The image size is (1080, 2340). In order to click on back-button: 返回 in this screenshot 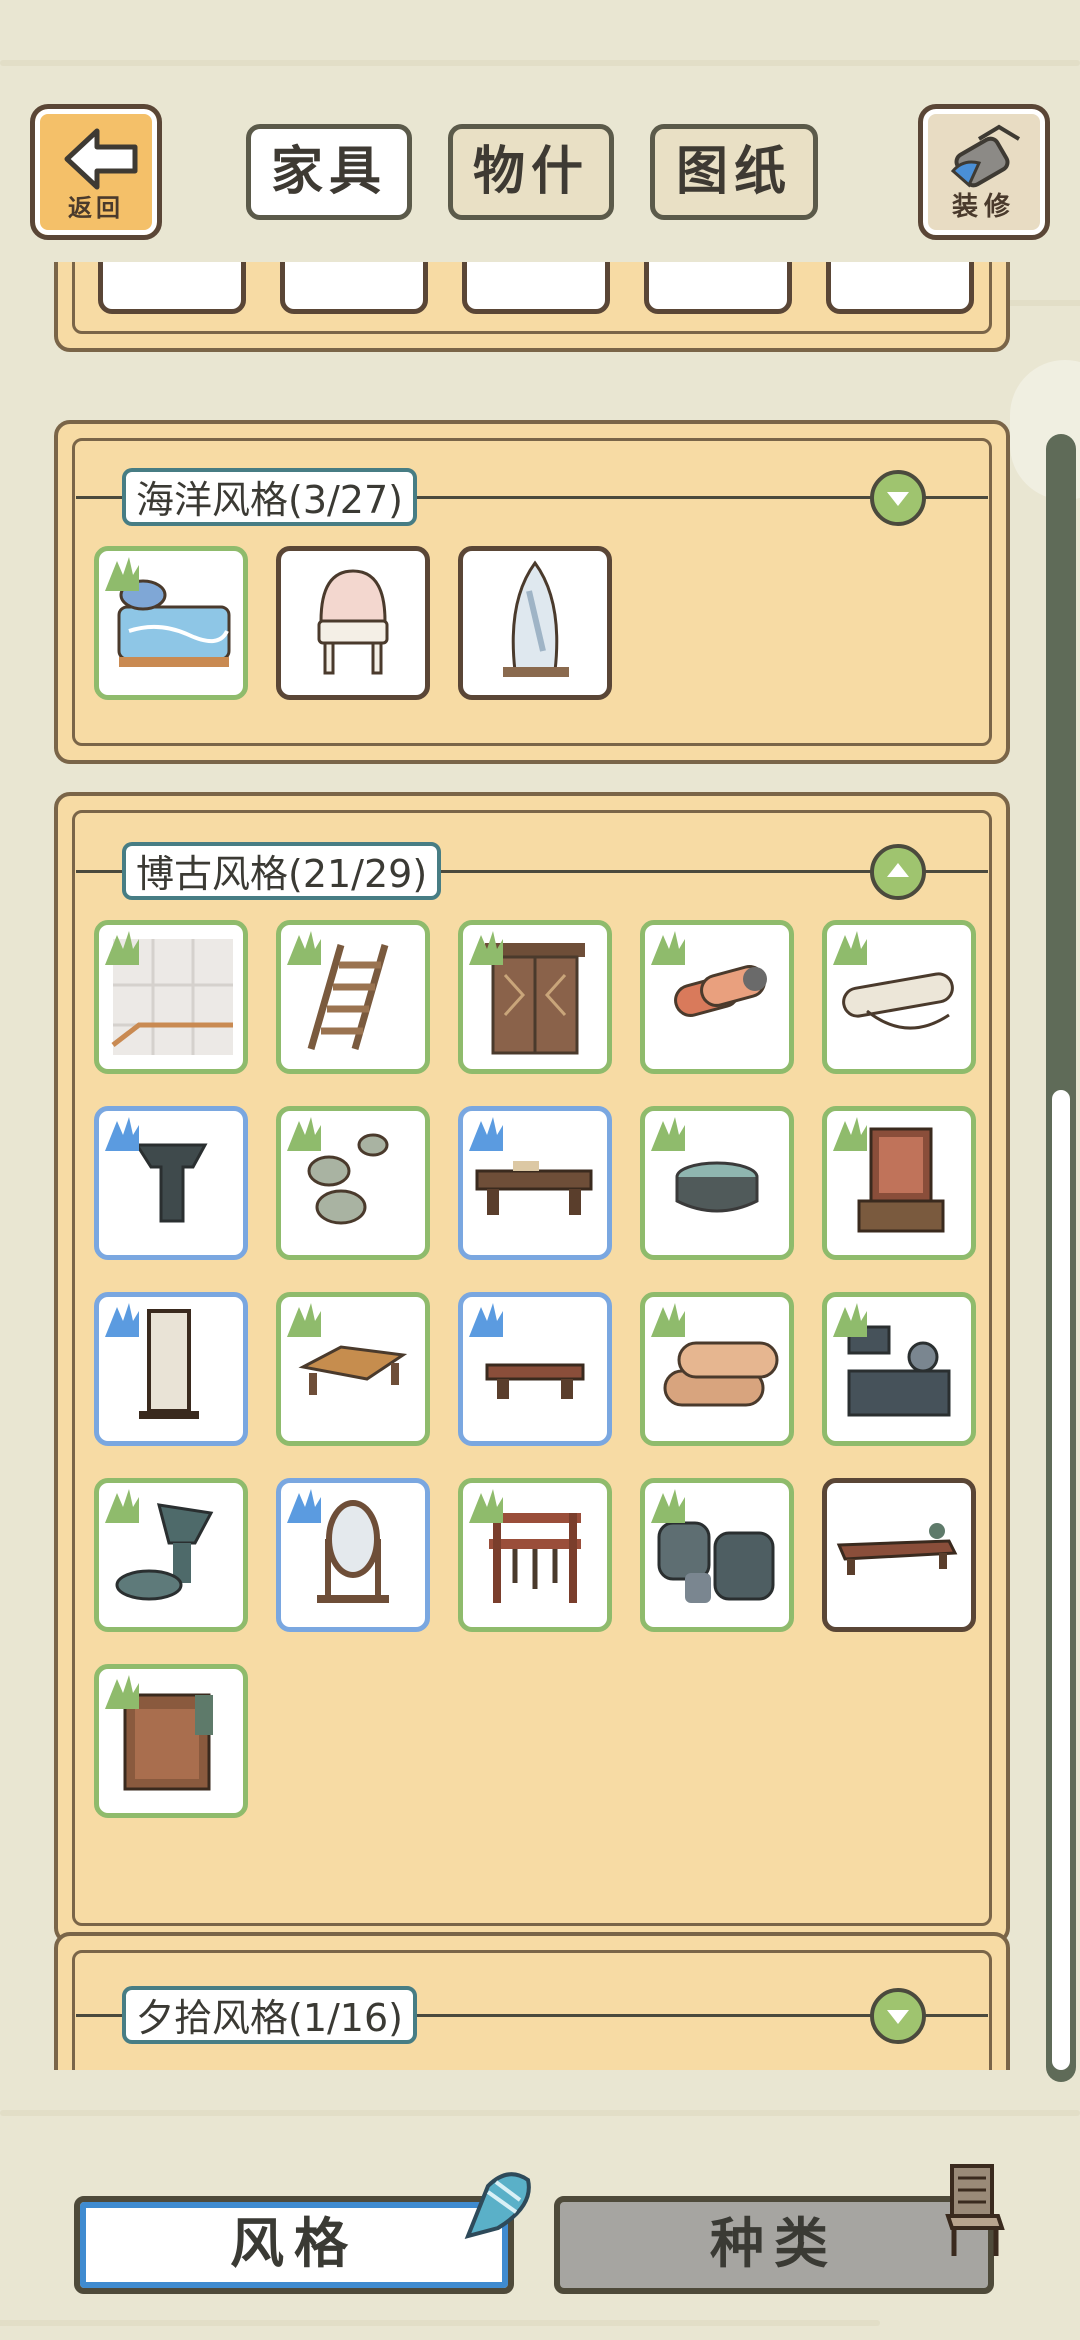, I will do `click(96, 172)`.